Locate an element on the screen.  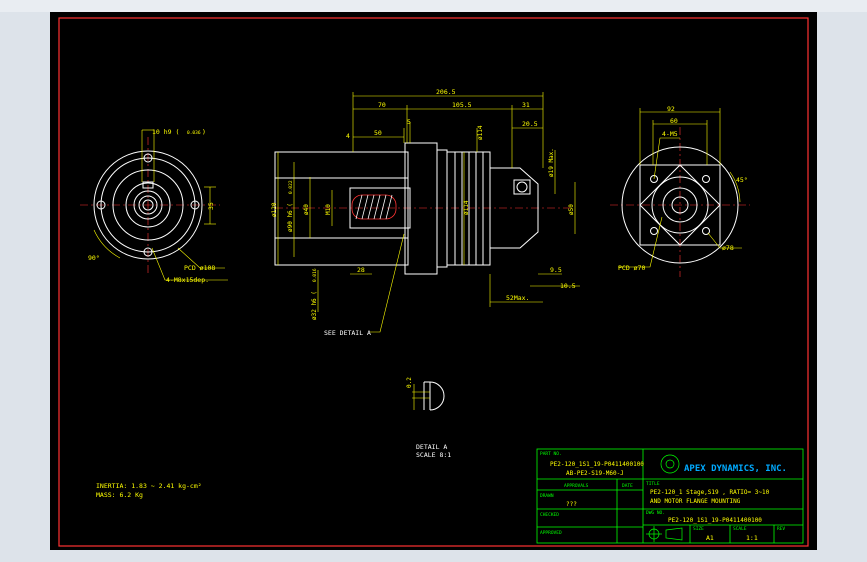
front-dim-31: 31 is located at coordinates (526, 105).